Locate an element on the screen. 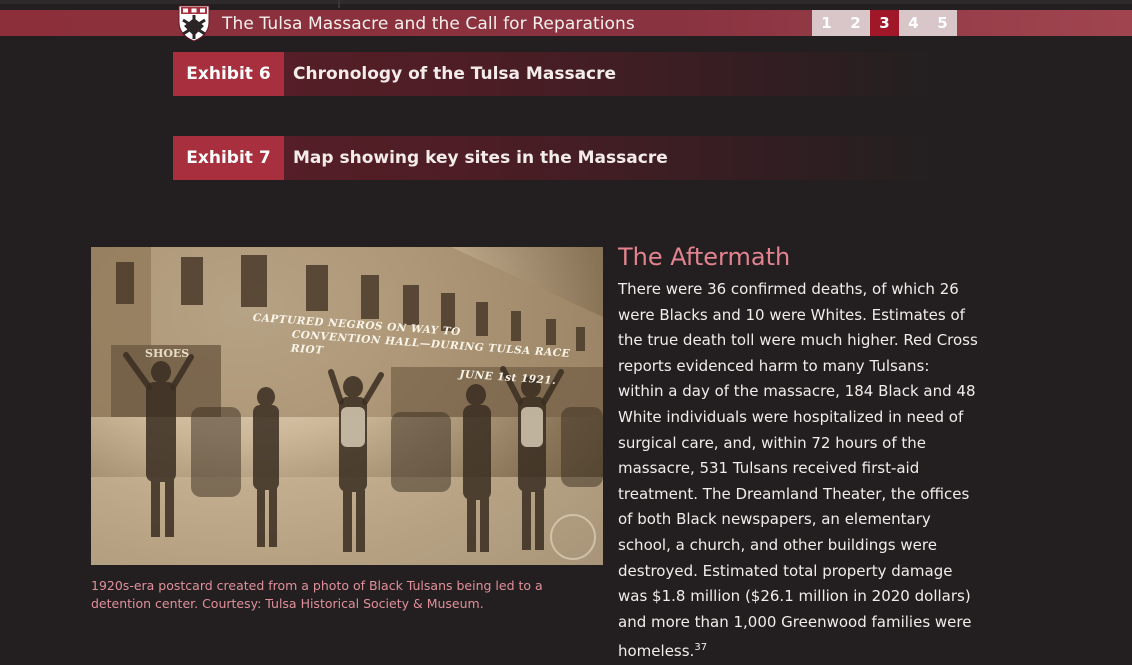  page-button-2: 2 is located at coordinates (855, 23).